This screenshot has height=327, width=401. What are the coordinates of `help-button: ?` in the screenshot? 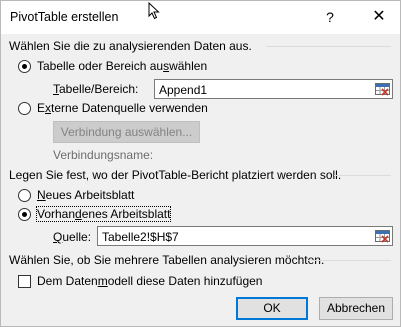 It's located at (330, 17).